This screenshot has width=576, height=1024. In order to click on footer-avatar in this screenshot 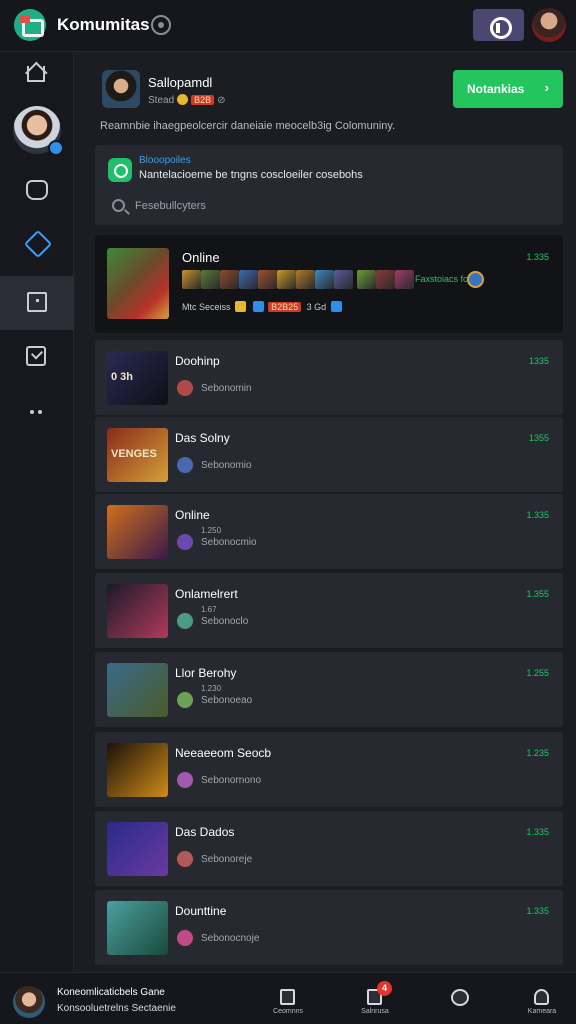, I will do `click(29, 1002)`.